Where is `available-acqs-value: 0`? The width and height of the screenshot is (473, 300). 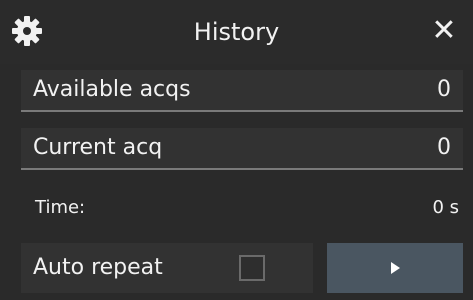 available-acqs-value: 0 is located at coordinates (444, 89).